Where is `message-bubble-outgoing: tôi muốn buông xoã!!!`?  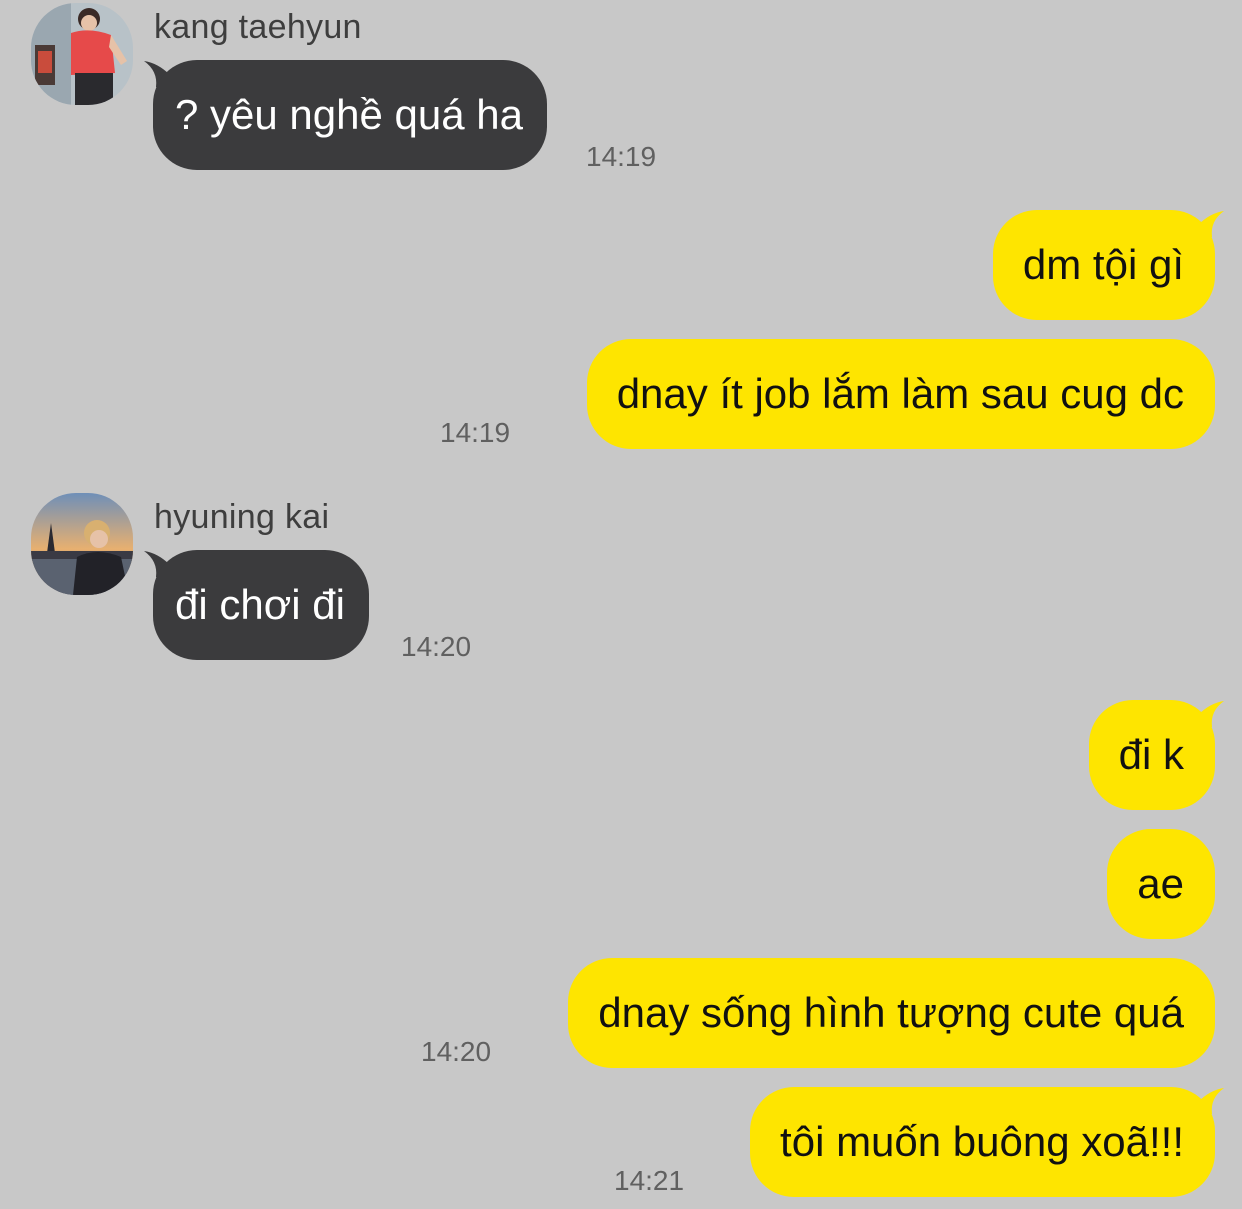 message-bubble-outgoing: tôi muốn buông xoã!!! is located at coordinates (982, 1142).